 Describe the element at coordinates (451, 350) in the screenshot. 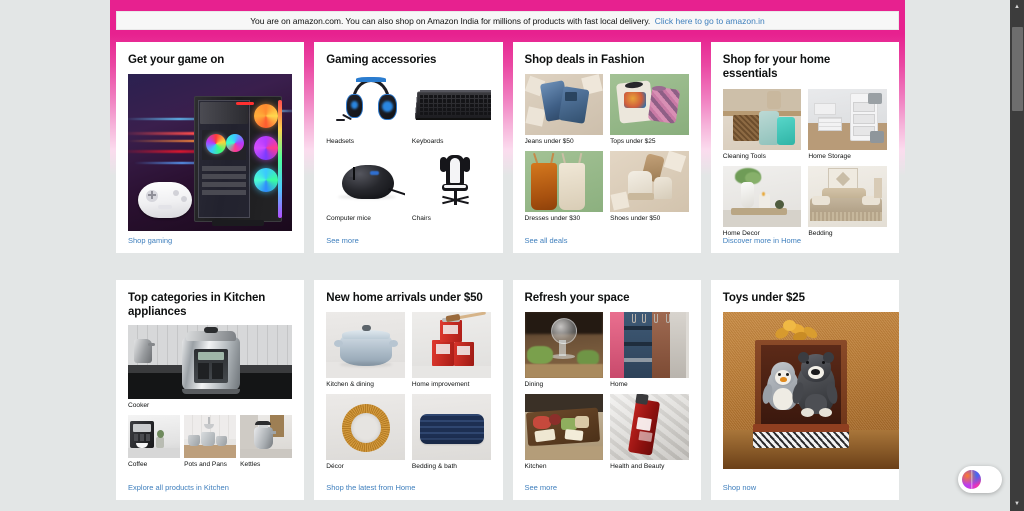

I see `tile-home-improvement: Home improvement` at that location.